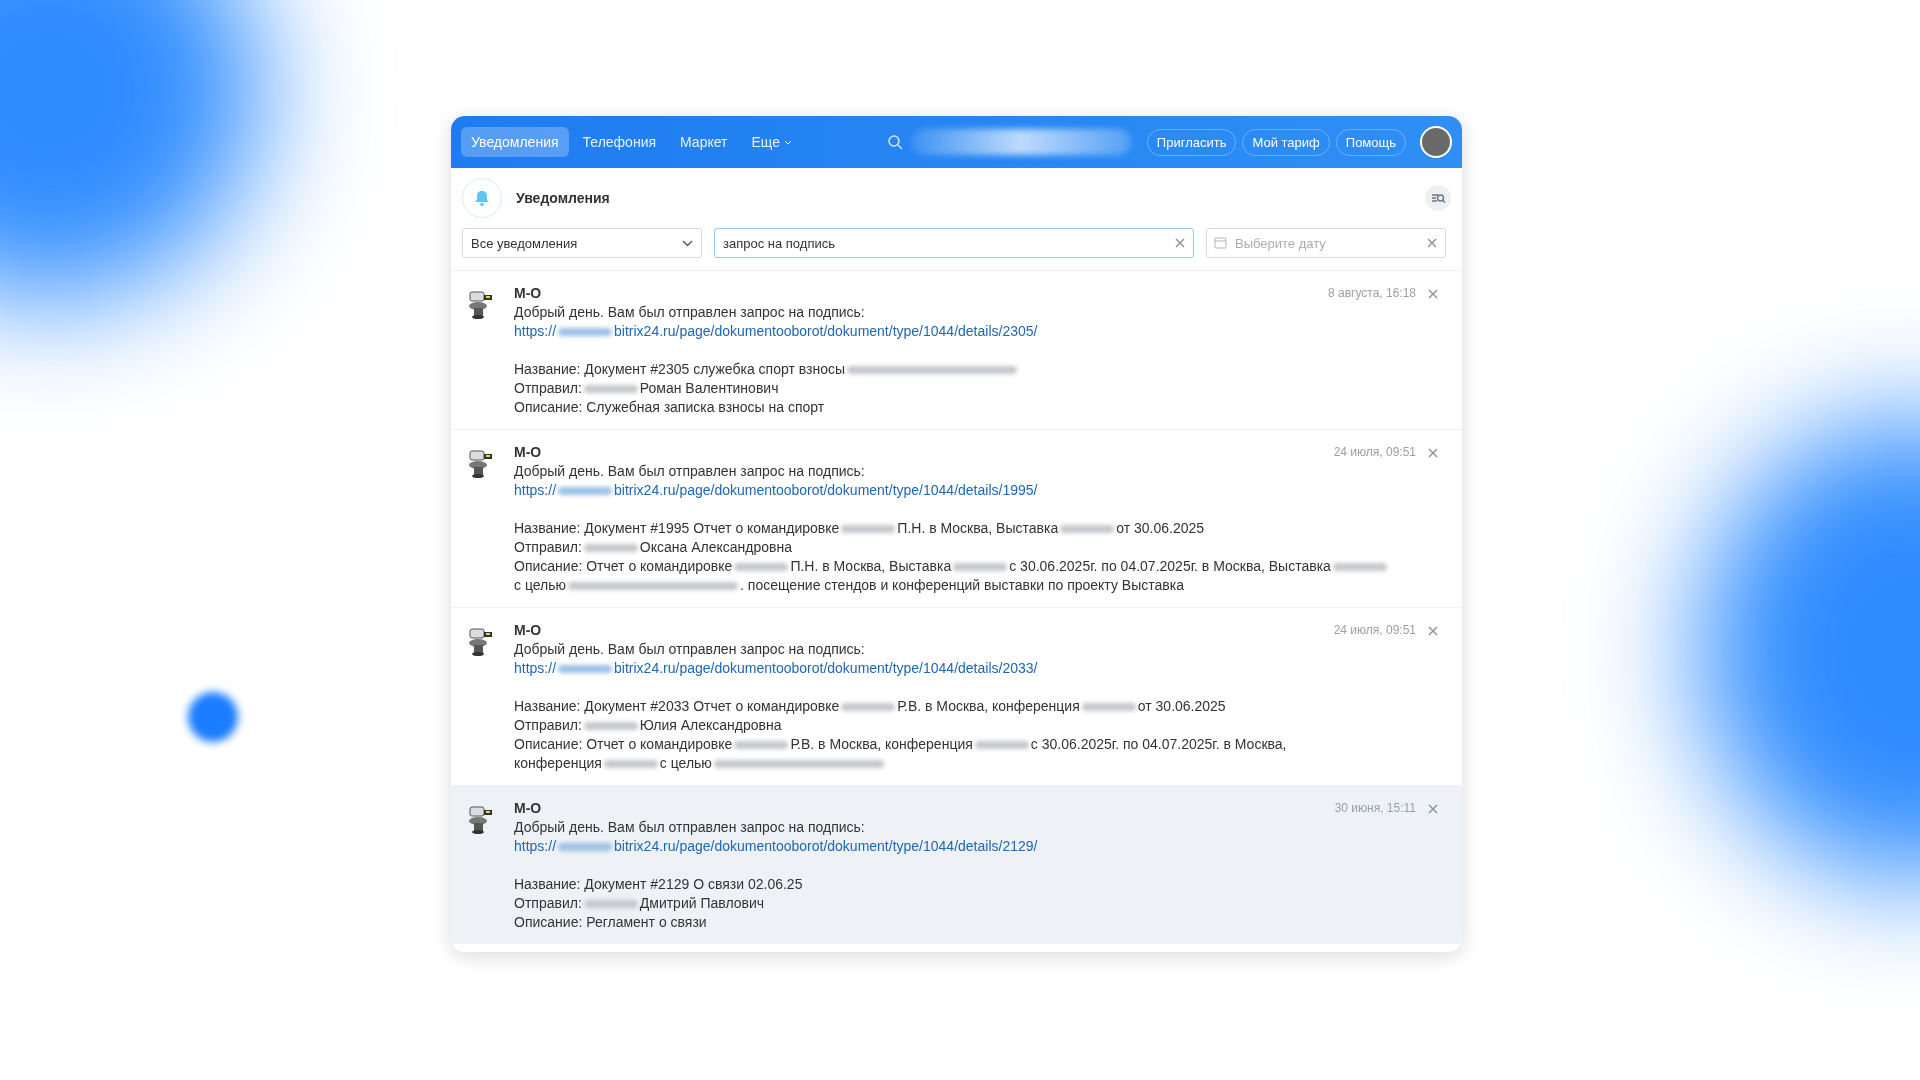 This screenshot has height=1080, width=1920. What do you see at coordinates (687, 243) in the screenshot?
I see `chevron-down-icon` at bounding box center [687, 243].